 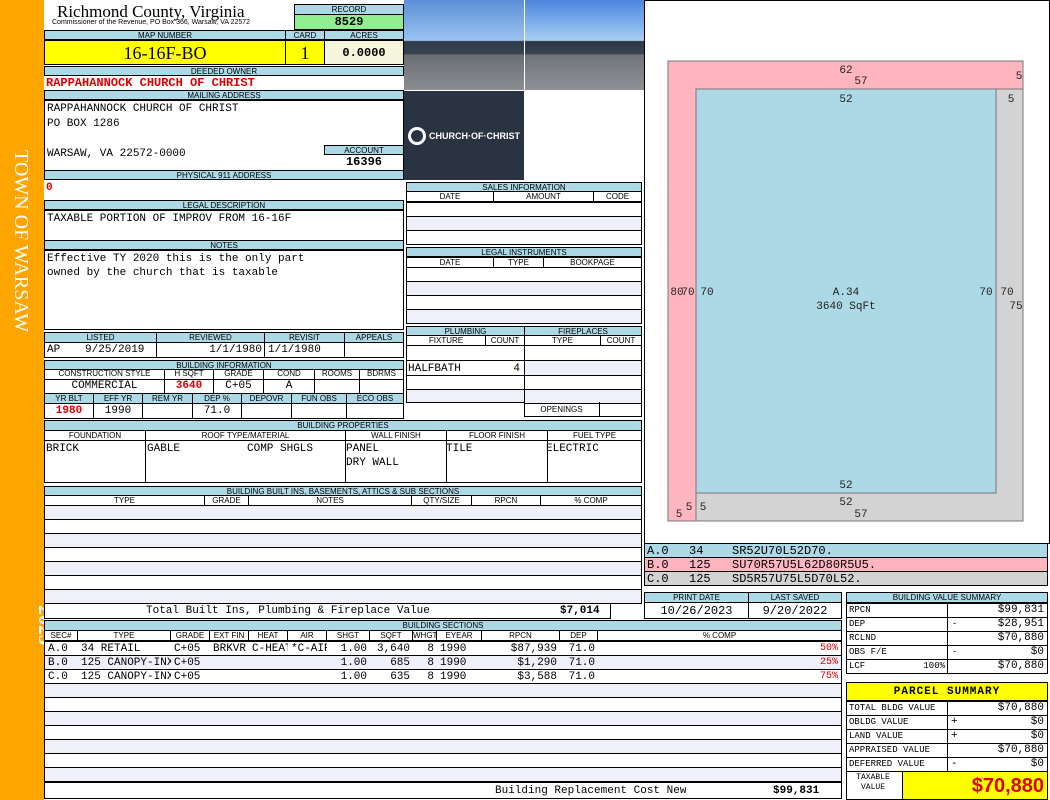 What do you see at coordinates (165, 52) in the screenshot?
I see `map-number: 16-16F-BO` at bounding box center [165, 52].